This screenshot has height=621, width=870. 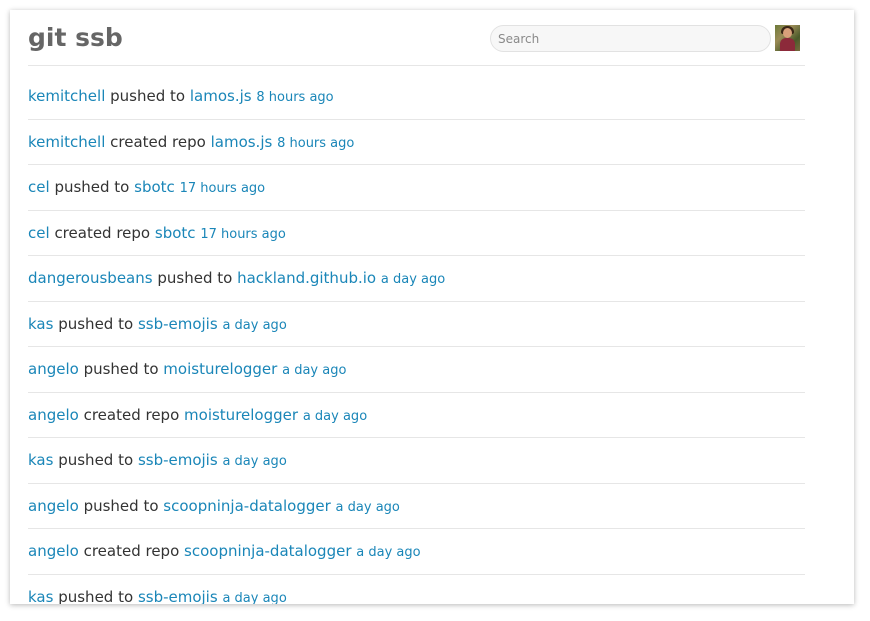 I want to click on avatar-face-shape, so click(x=787, y=33).